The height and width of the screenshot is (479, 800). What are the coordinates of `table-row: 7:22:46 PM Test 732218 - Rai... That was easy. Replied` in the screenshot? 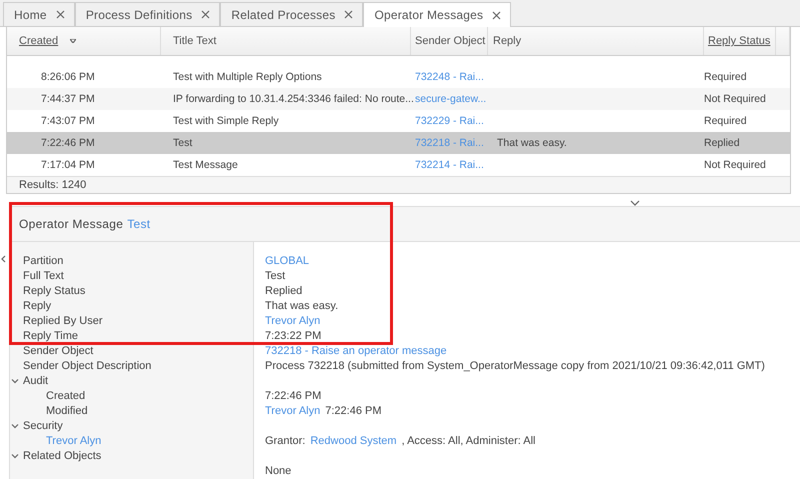 It's located at (398, 143).